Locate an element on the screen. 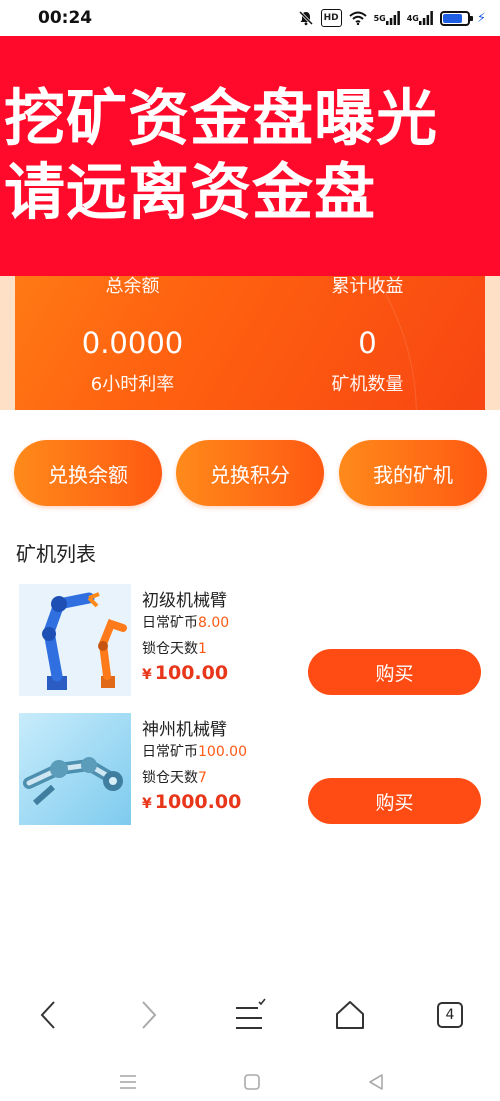  miner-count-label: 矿机数量 is located at coordinates (367, 384).